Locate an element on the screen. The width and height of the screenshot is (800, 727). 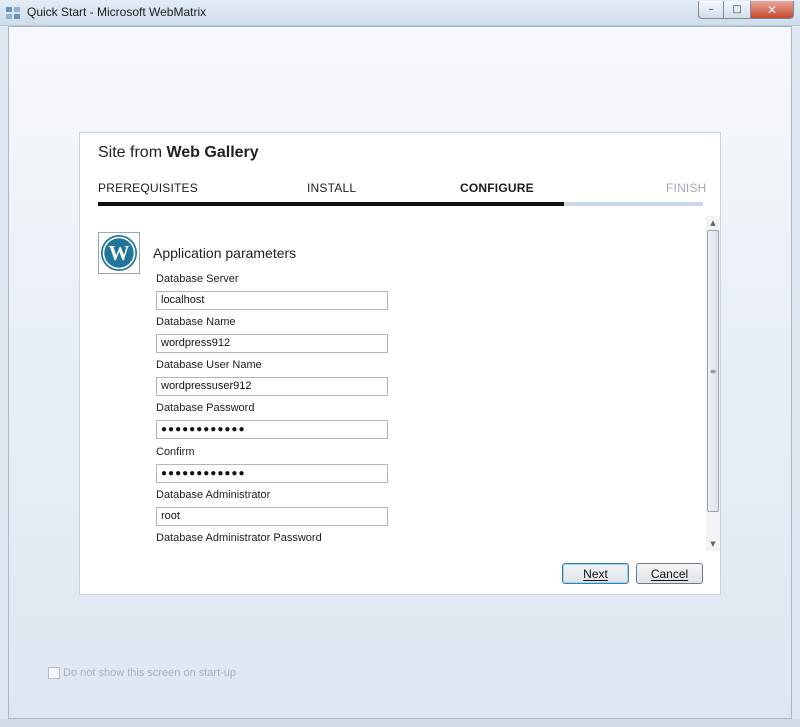
database-name-input: wordpress912 is located at coordinates (272, 343).